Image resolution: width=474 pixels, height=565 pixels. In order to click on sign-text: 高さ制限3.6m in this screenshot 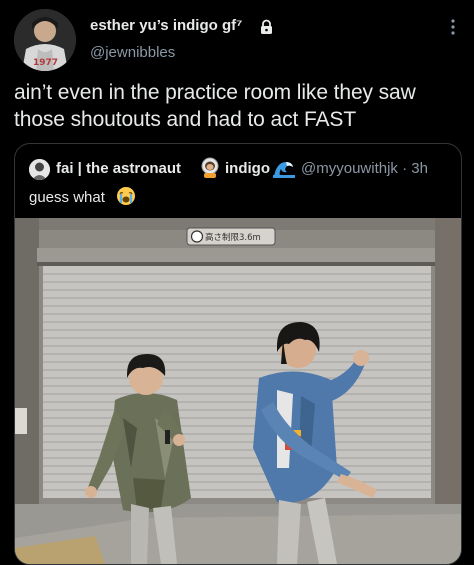, I will do `click(233, 237)`.